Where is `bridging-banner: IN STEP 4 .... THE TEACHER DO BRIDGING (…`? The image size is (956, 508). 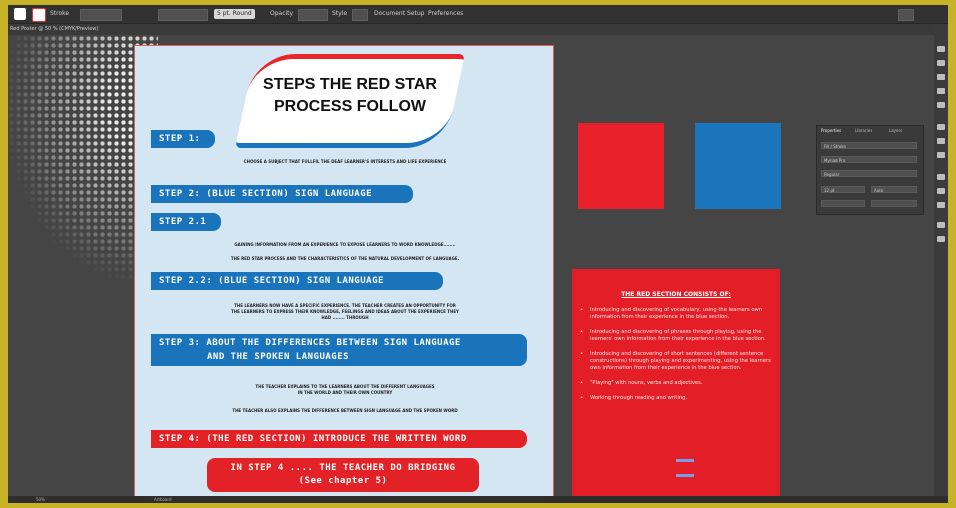
bridging-banner: IN STEP 4 .... THE TEACHER DO BRIDGING (… is located at coordinates (343, 475).